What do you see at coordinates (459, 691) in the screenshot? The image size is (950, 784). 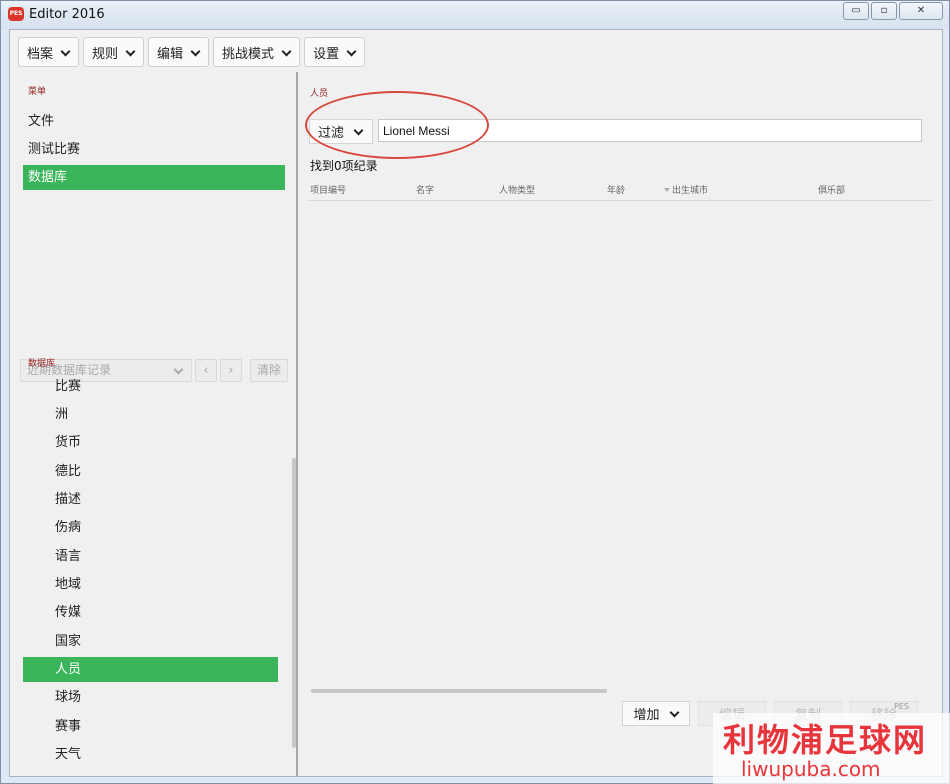 I see `results-horizontal-scrollbar` at bounding box center [459, 691].